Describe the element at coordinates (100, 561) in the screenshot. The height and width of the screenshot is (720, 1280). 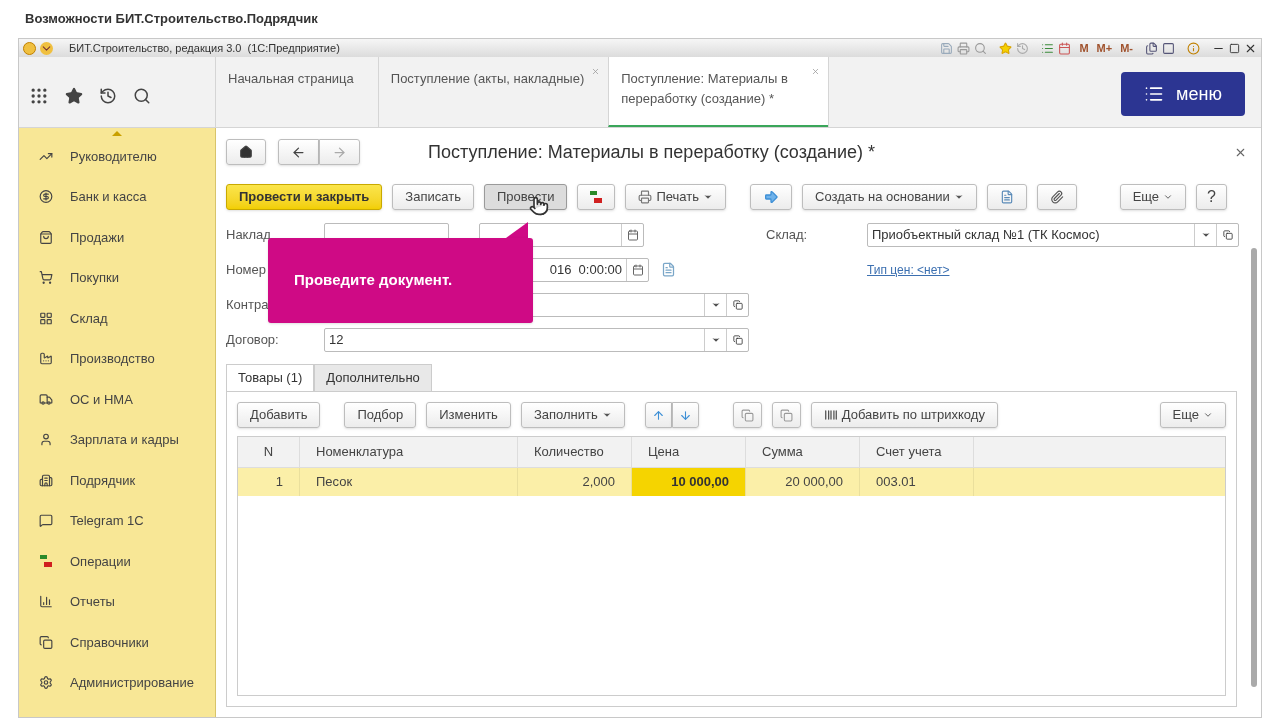
I see `sidebar-item: Операции` at that location.